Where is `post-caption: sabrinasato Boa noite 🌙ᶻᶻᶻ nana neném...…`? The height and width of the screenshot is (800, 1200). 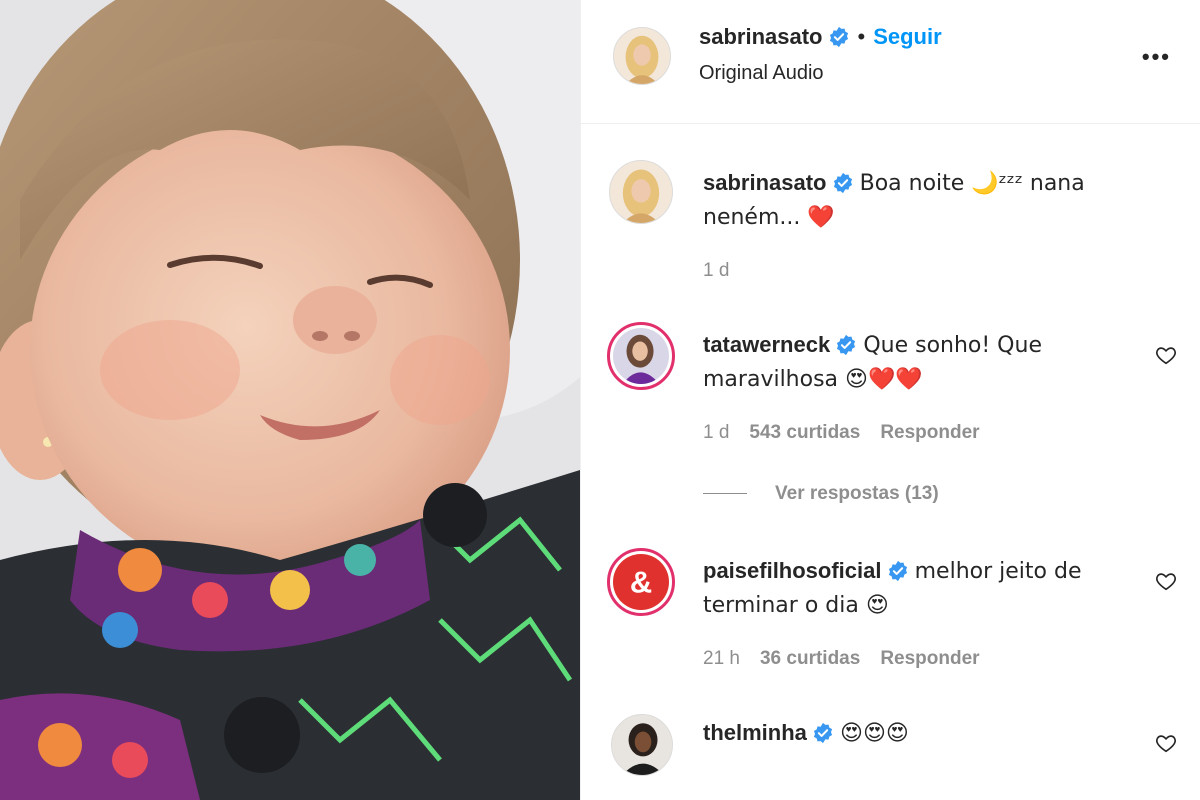
post-caption: sabrinasato Boa noite 🌙ᶻᶻᶻ nana neném...… is located at coordinates (890, 209).